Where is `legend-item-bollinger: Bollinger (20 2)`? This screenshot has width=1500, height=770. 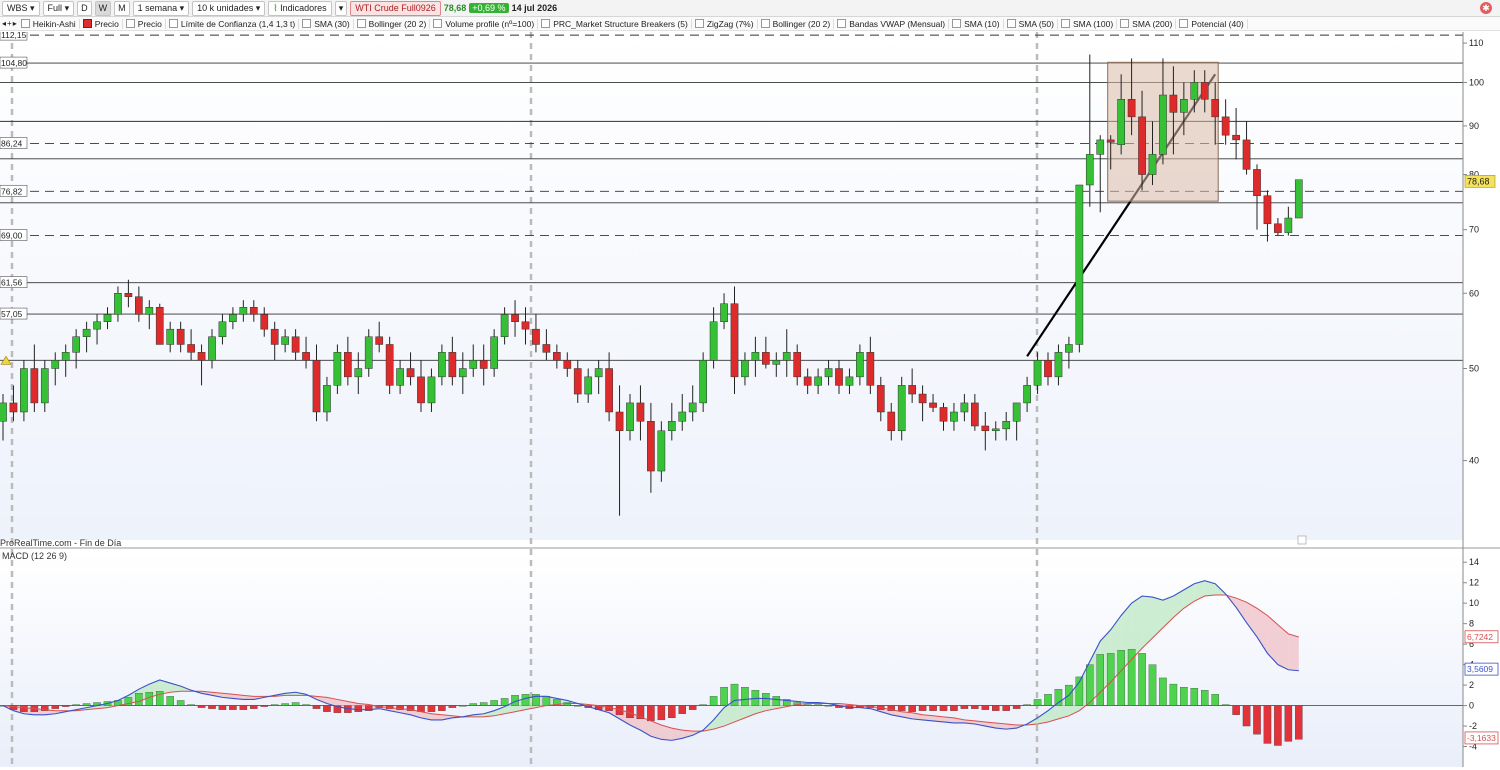 legend-item-bollinger: Bollinger (20 2) is located at coordinates (392, 23).